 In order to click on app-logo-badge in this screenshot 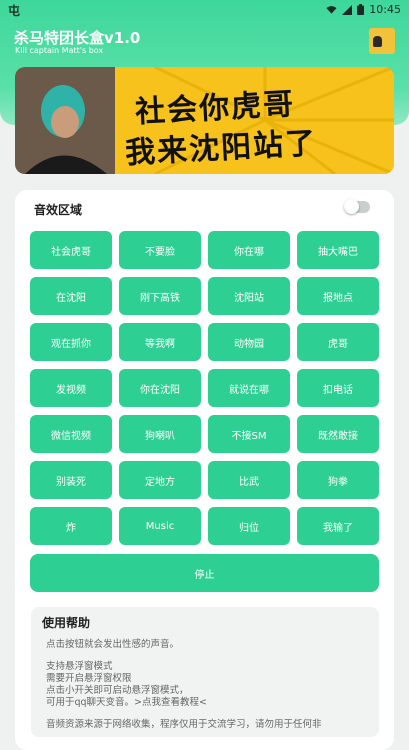, I will do `click(382, 41)`.